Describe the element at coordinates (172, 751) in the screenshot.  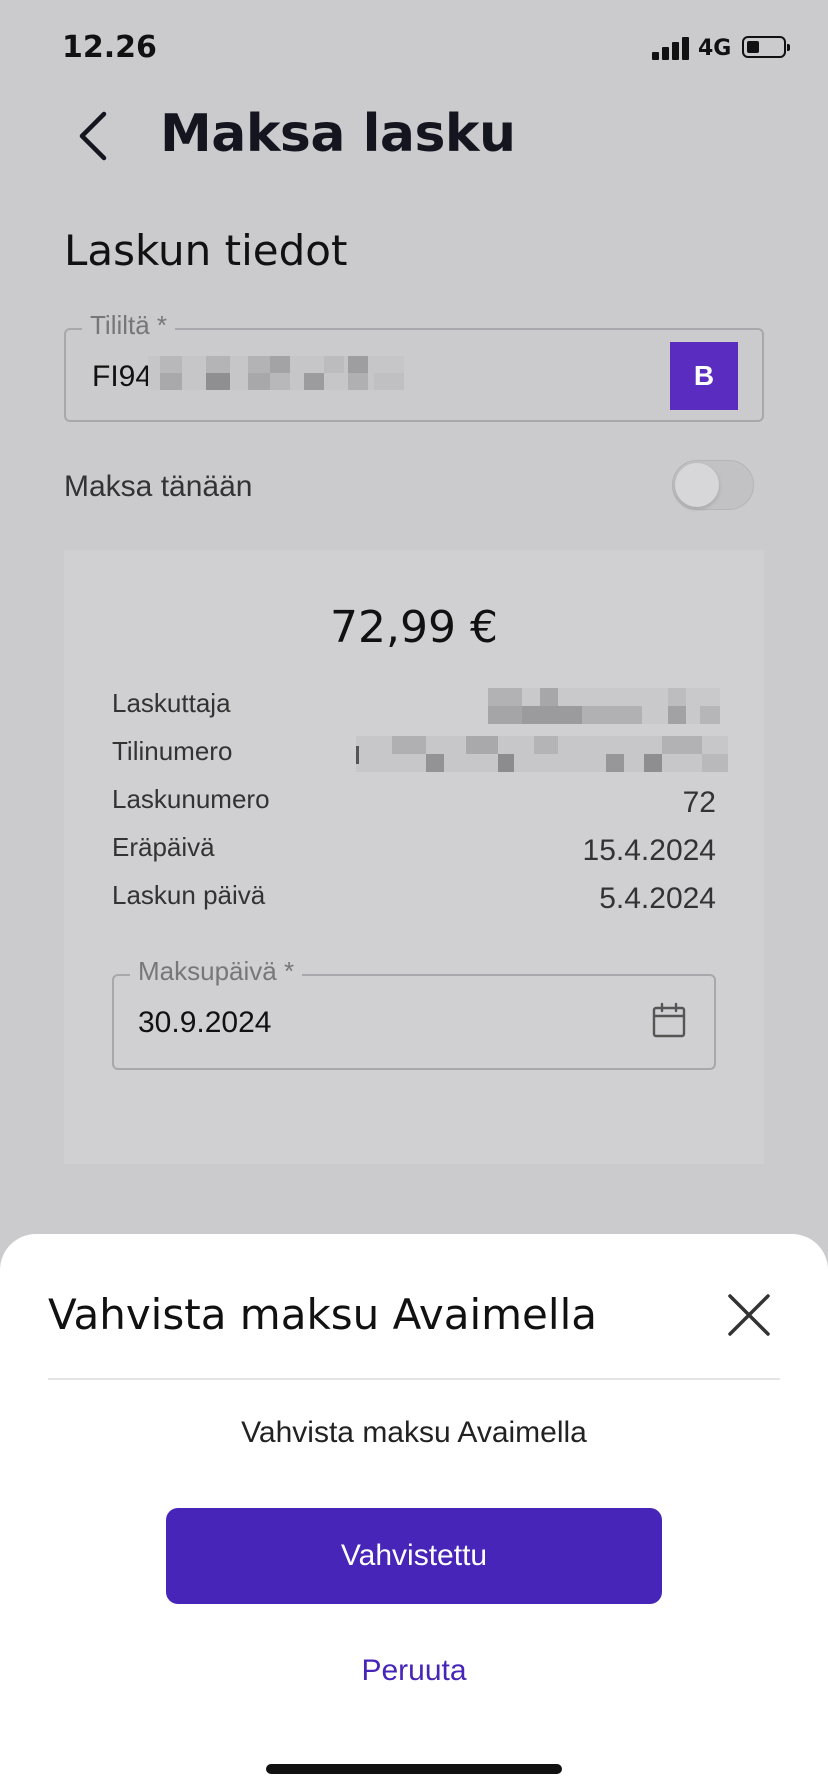
I see `row-label-account: Tilinumero` at that location.